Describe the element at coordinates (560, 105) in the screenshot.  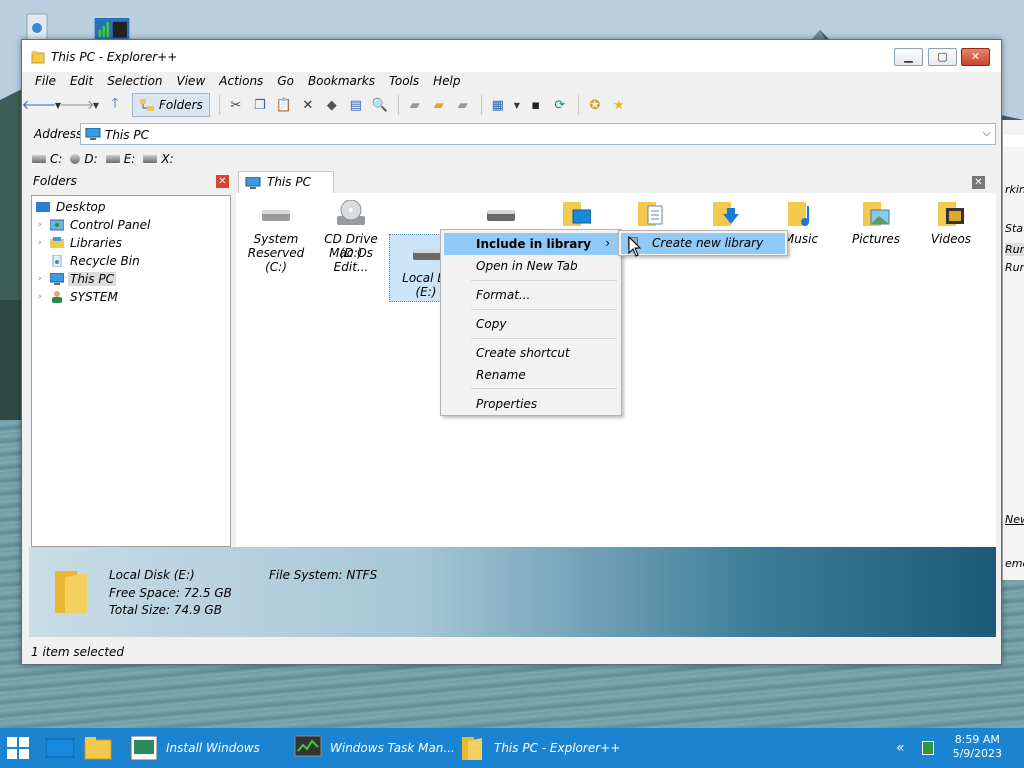
I see `refresh-button: ⟳` at that location.